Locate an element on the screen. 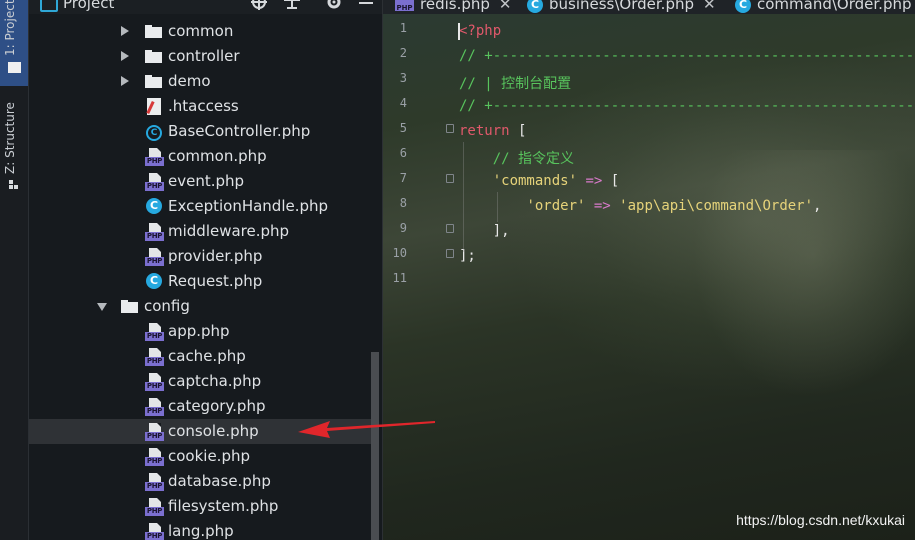  editor-tab: PHP redis.php ✕ is located at coordinates (453, 6).